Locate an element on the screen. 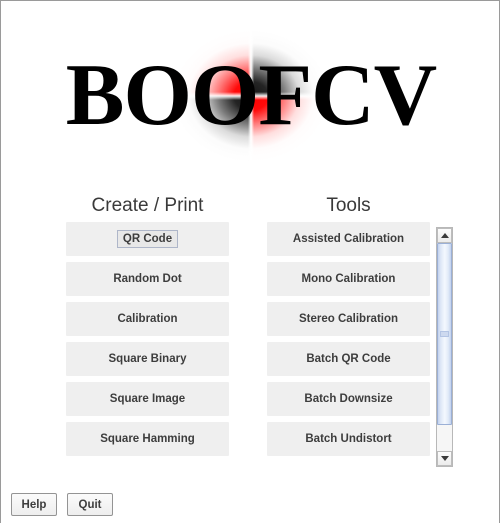  button-calibration: Calibration is located at coordinates (147, 319).